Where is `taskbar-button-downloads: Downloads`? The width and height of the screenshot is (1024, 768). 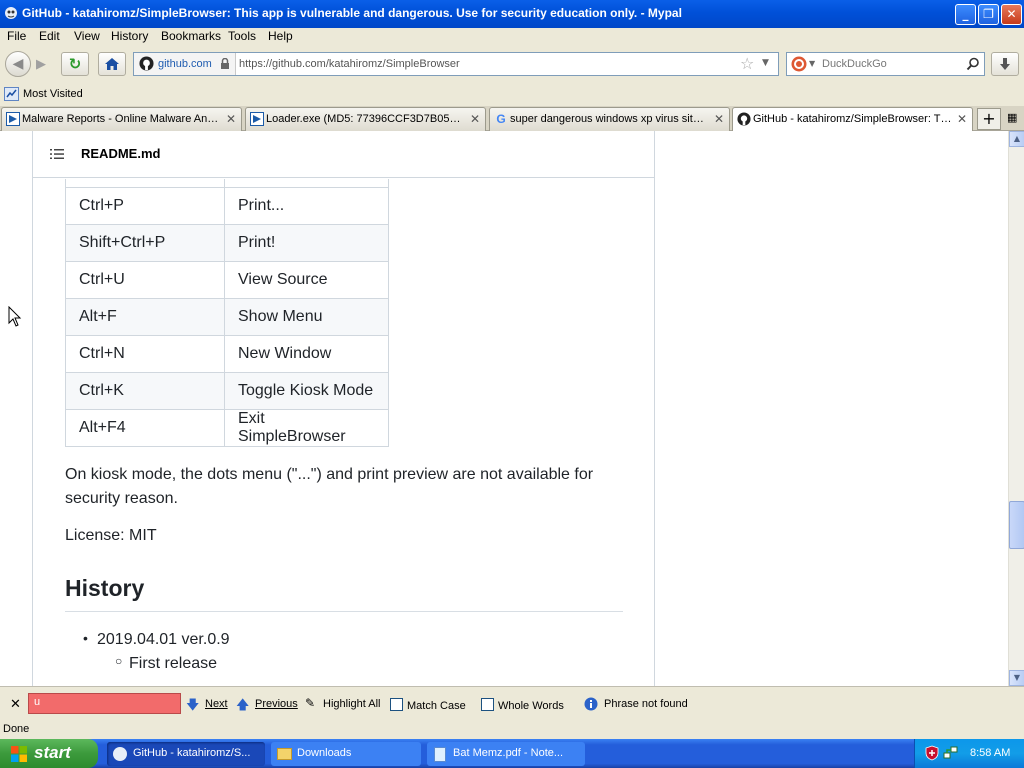 taskbar-button-downloads: Downloads is located at coordinates (346, 754).